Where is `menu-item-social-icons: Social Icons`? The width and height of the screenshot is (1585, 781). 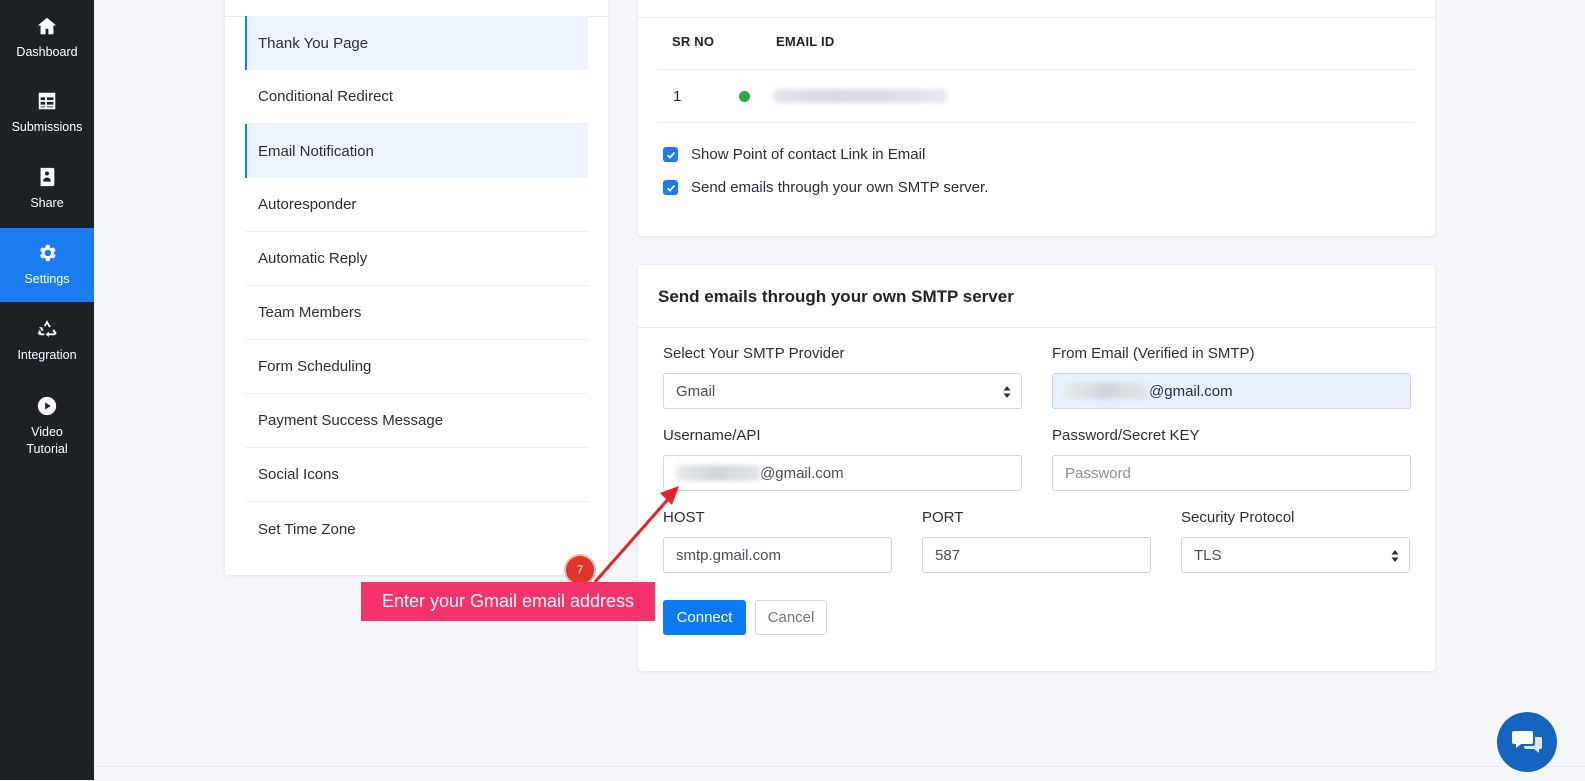 menu-item-social-icons: Social Icons is located at coordinates (416, 475).